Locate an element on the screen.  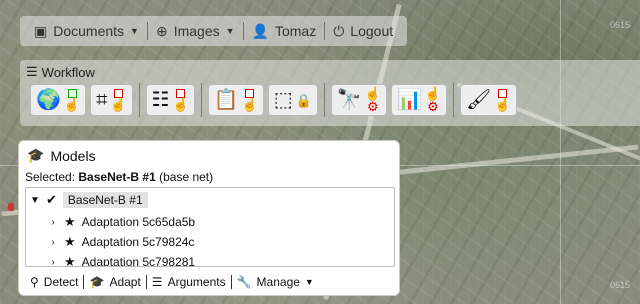
manage-menu: 🔧 Manage ▼ is located at coordinates (275, 282).